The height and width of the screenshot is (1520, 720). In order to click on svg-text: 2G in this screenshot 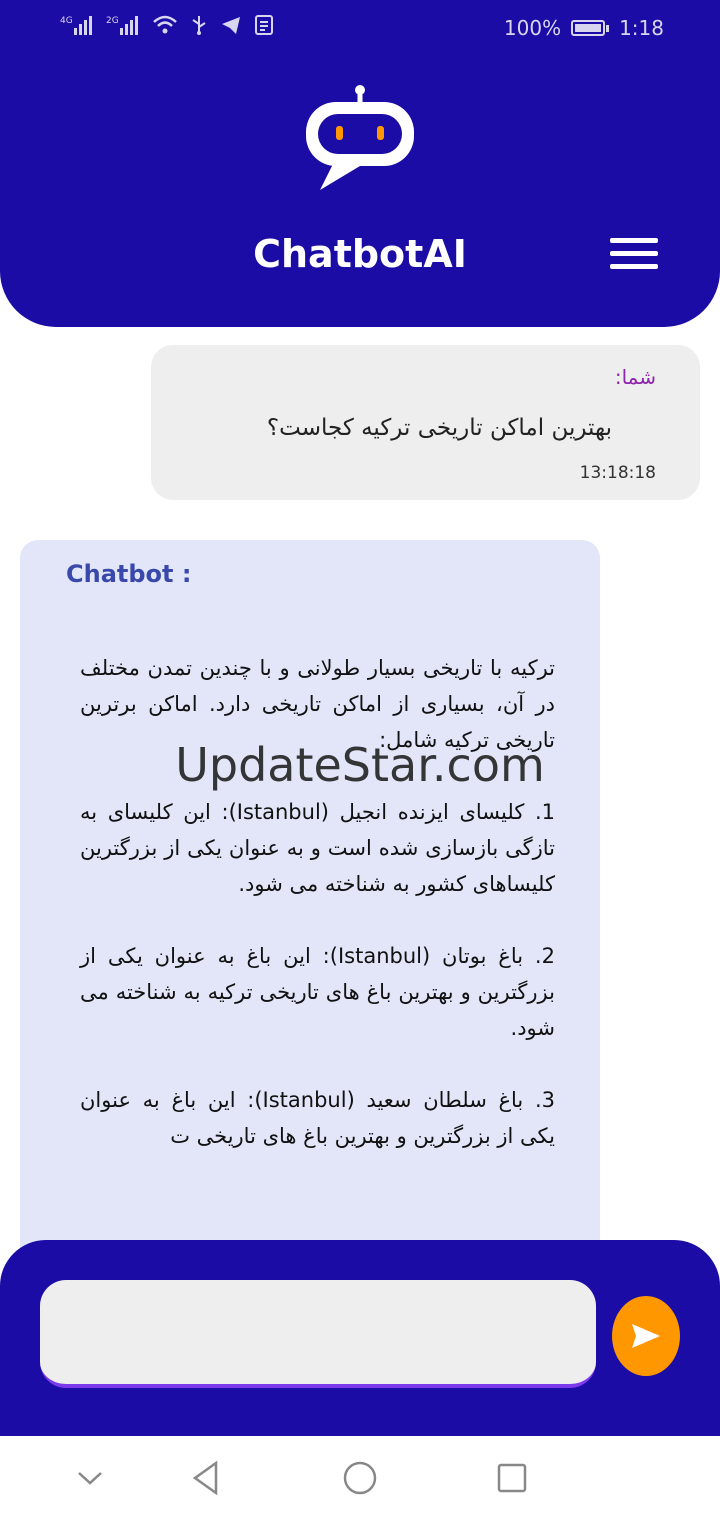, I will do `click(112, 21)`.